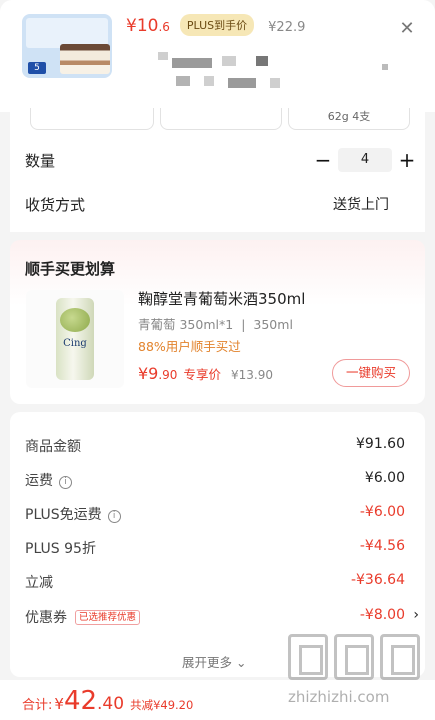 The height and width of the screenshot is (720, 435). I want to click on quantity-stepper: − 4 +, so click(365, 160).